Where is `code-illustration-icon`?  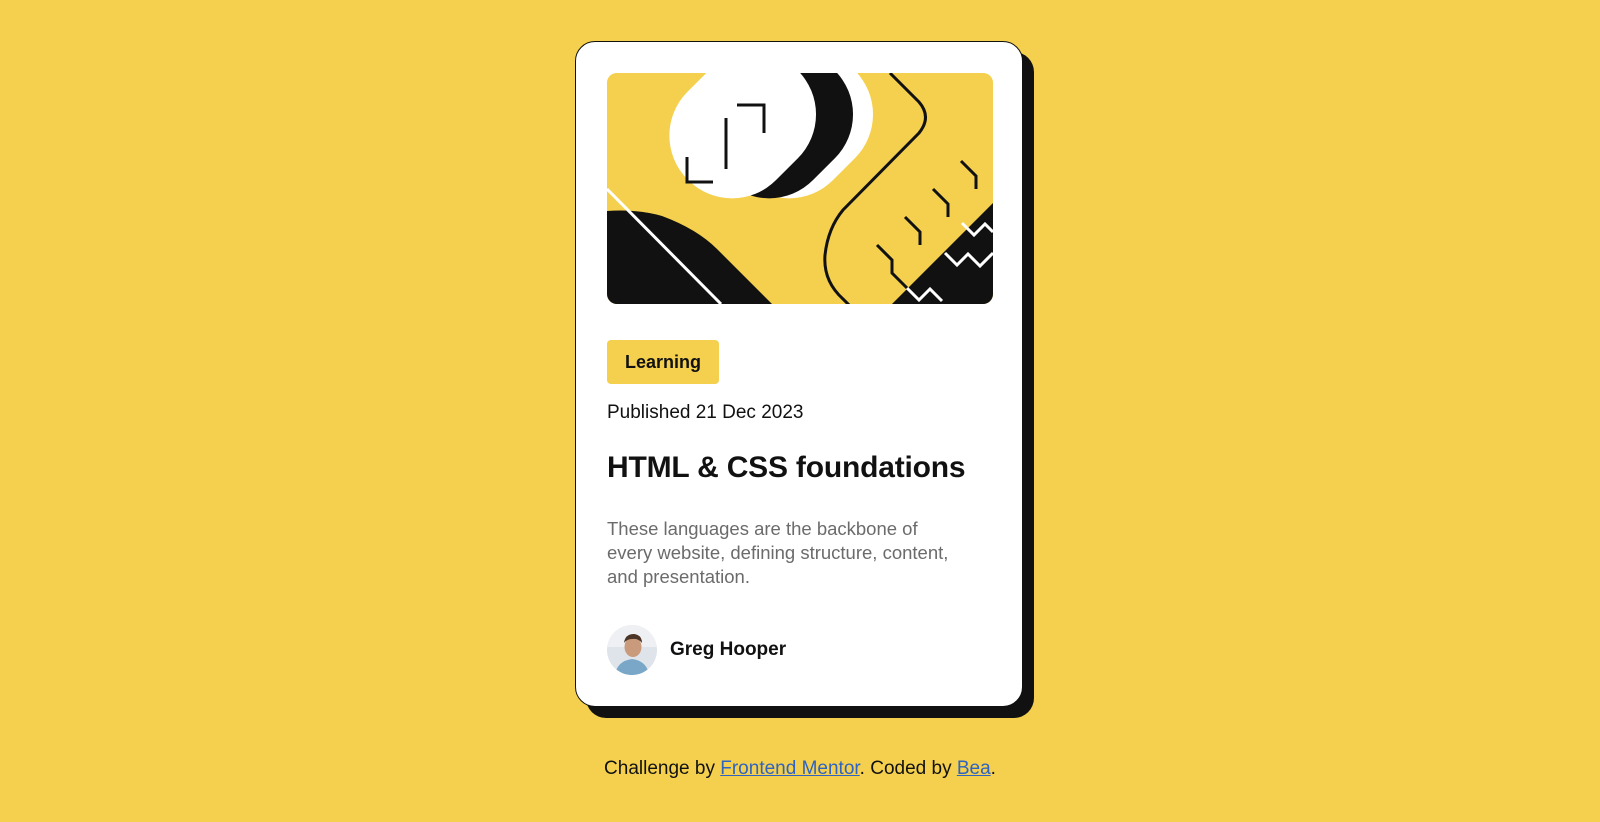
code-illustration-icon is located at coordinates (800, 188).